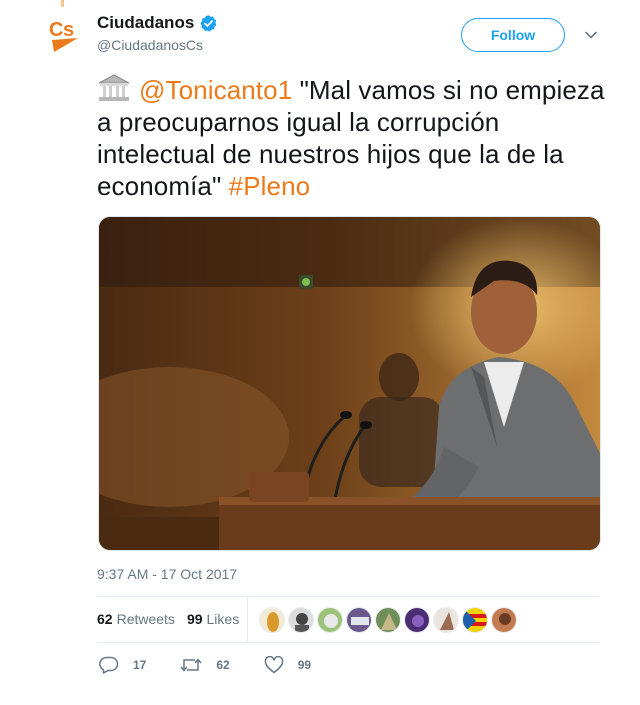 The height and width of the screenshot is (705, 640). Describe the element at coordinates (109, 665) in the screenshot. I see `reply-icon` at that location.